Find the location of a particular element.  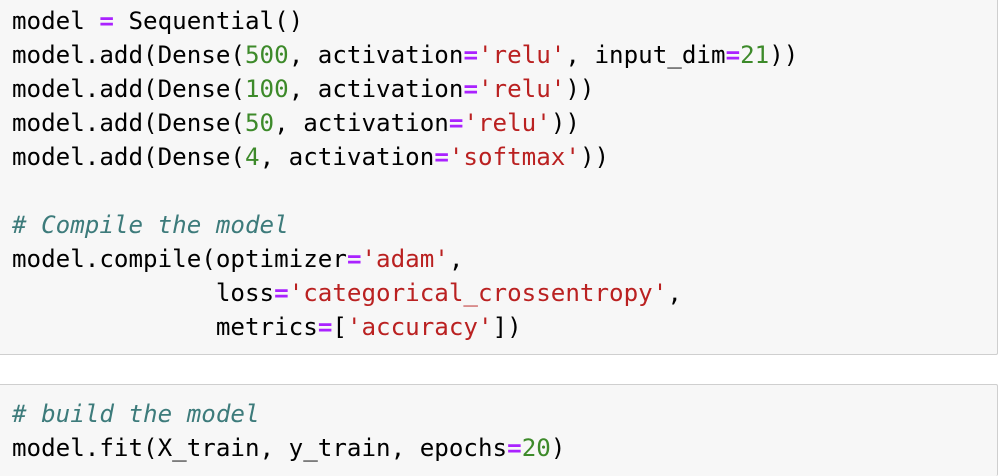

code-line: # build the model is located at coordinates (288, 414).